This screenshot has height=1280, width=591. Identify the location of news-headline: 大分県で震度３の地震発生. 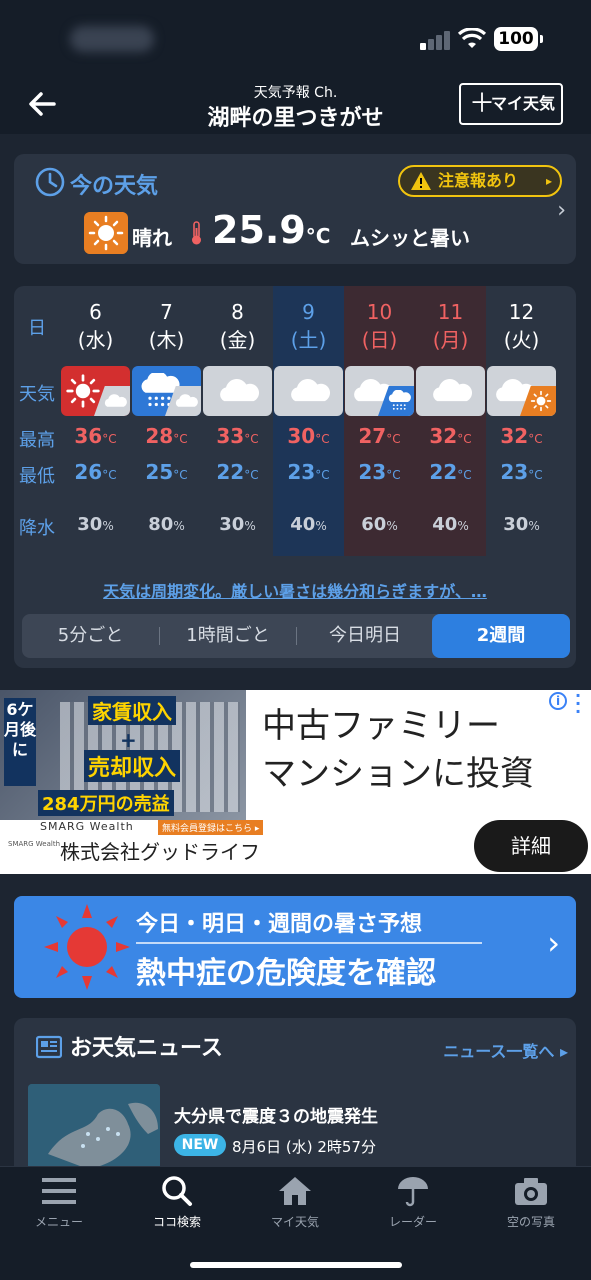
(276, 1114).